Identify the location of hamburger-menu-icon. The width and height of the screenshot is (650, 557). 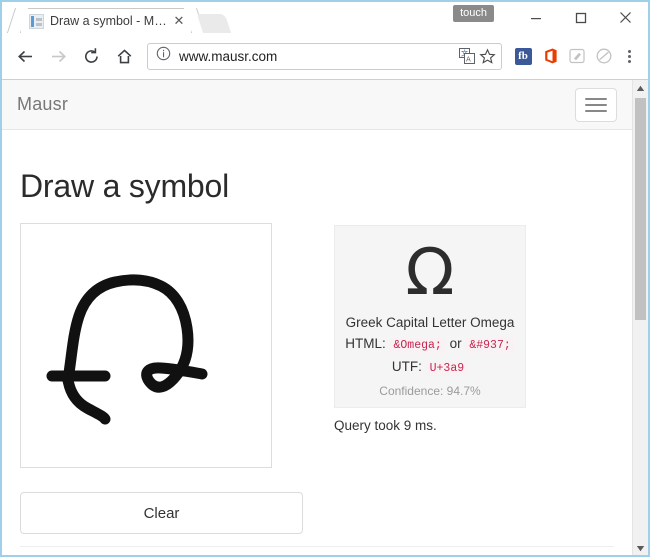
(596, 104).